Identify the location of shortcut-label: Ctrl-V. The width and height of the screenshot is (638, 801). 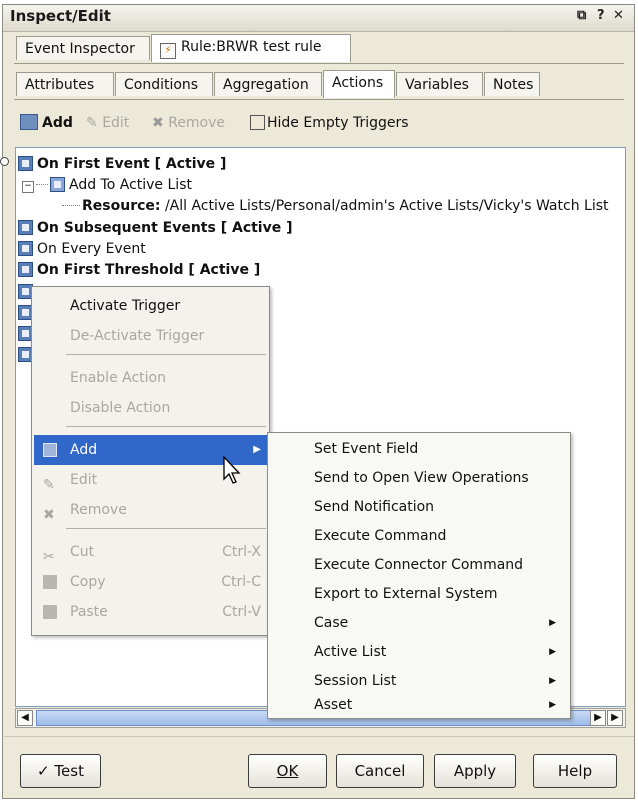
(241, 612).